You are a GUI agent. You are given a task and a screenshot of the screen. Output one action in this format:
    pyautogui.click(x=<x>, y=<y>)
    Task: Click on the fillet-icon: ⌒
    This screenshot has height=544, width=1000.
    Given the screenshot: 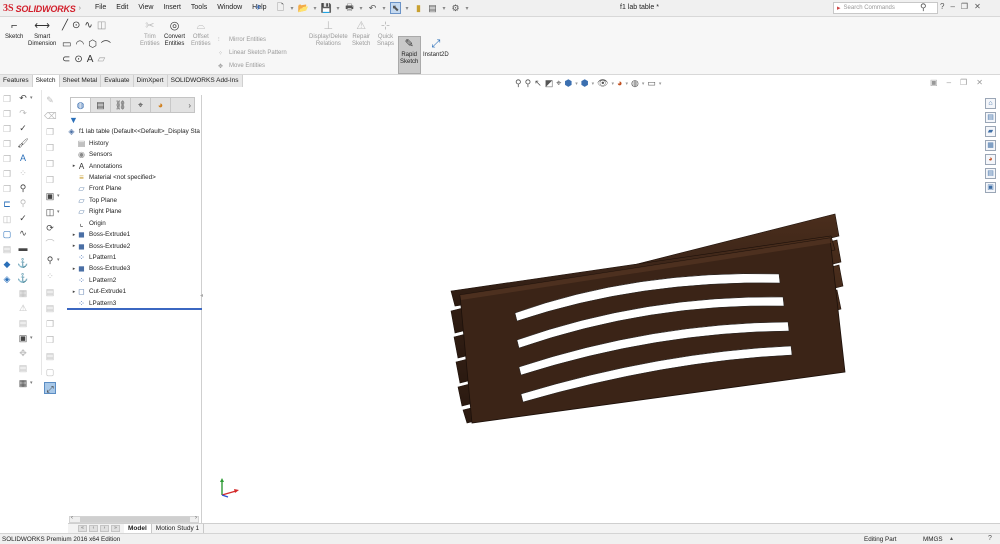 What is the action you would take?
    pyautogui.click(x=106, y=44)
    